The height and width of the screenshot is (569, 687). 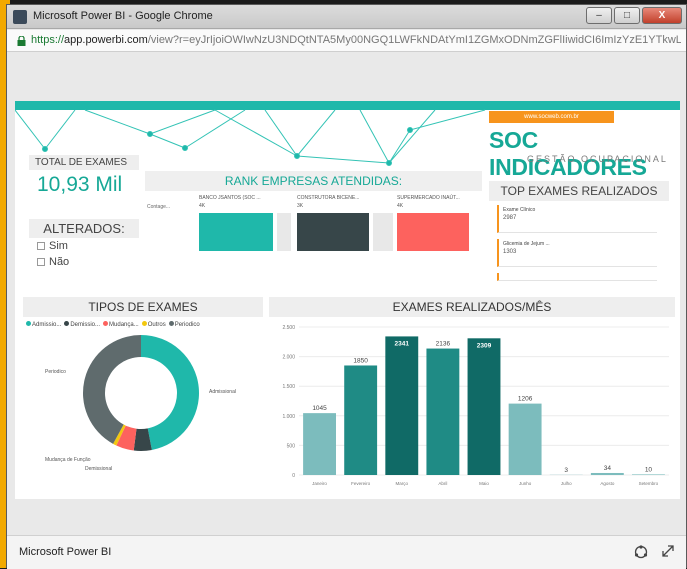 What do you see at coordinates (21, 41) in the screenshot?
I see `lock-icon` at bounding box center [21, 41].